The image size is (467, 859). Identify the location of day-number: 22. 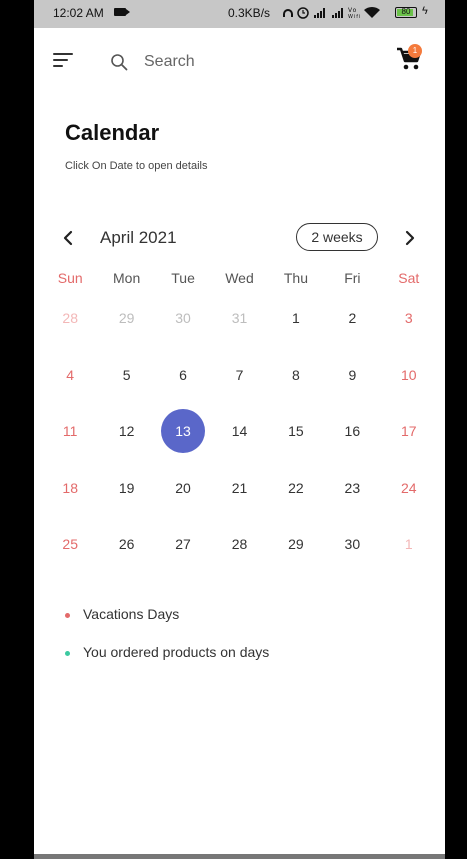
(296, 487).